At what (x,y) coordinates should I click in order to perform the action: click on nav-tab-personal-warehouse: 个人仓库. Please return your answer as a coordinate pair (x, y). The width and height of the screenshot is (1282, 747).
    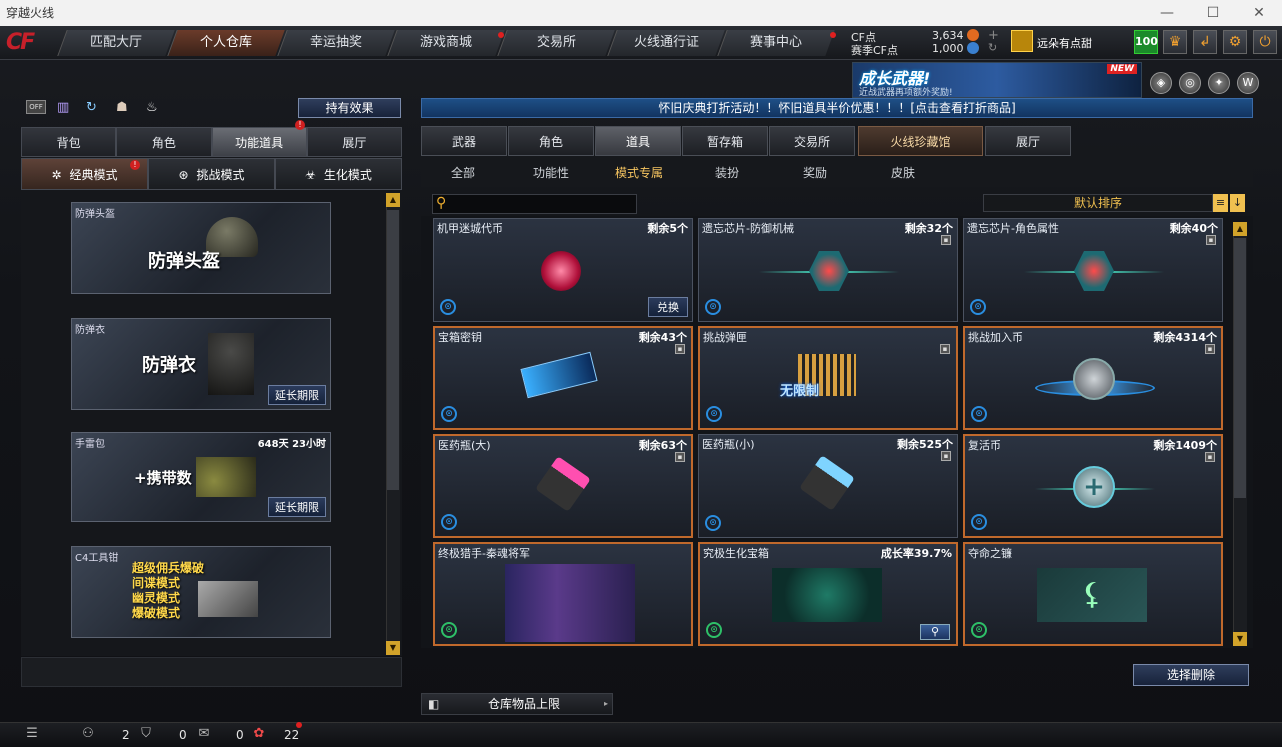
    Looking at the image, I should click on (226, 43).